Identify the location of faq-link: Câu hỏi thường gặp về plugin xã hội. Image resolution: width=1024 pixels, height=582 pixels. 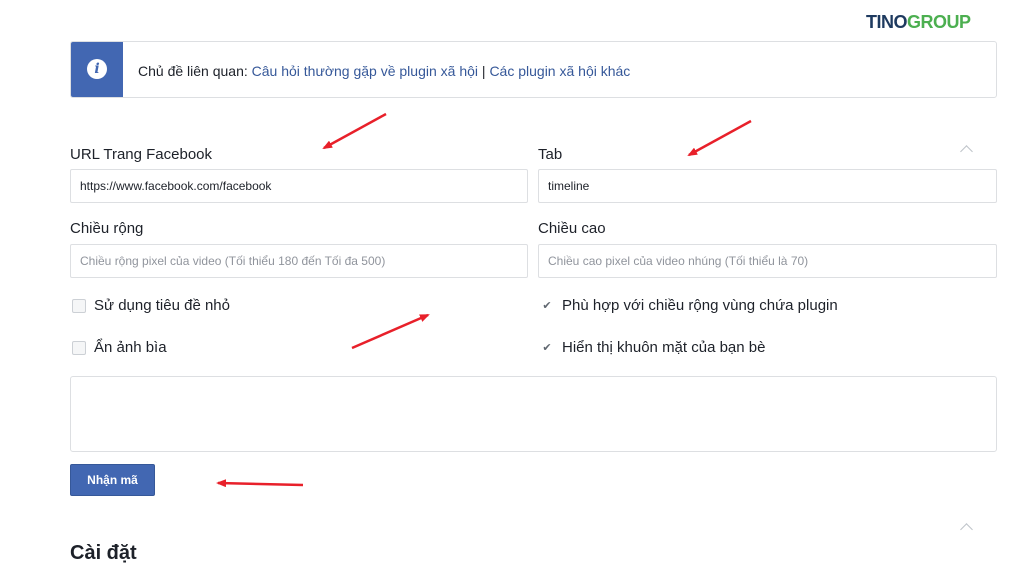
(365, 71).